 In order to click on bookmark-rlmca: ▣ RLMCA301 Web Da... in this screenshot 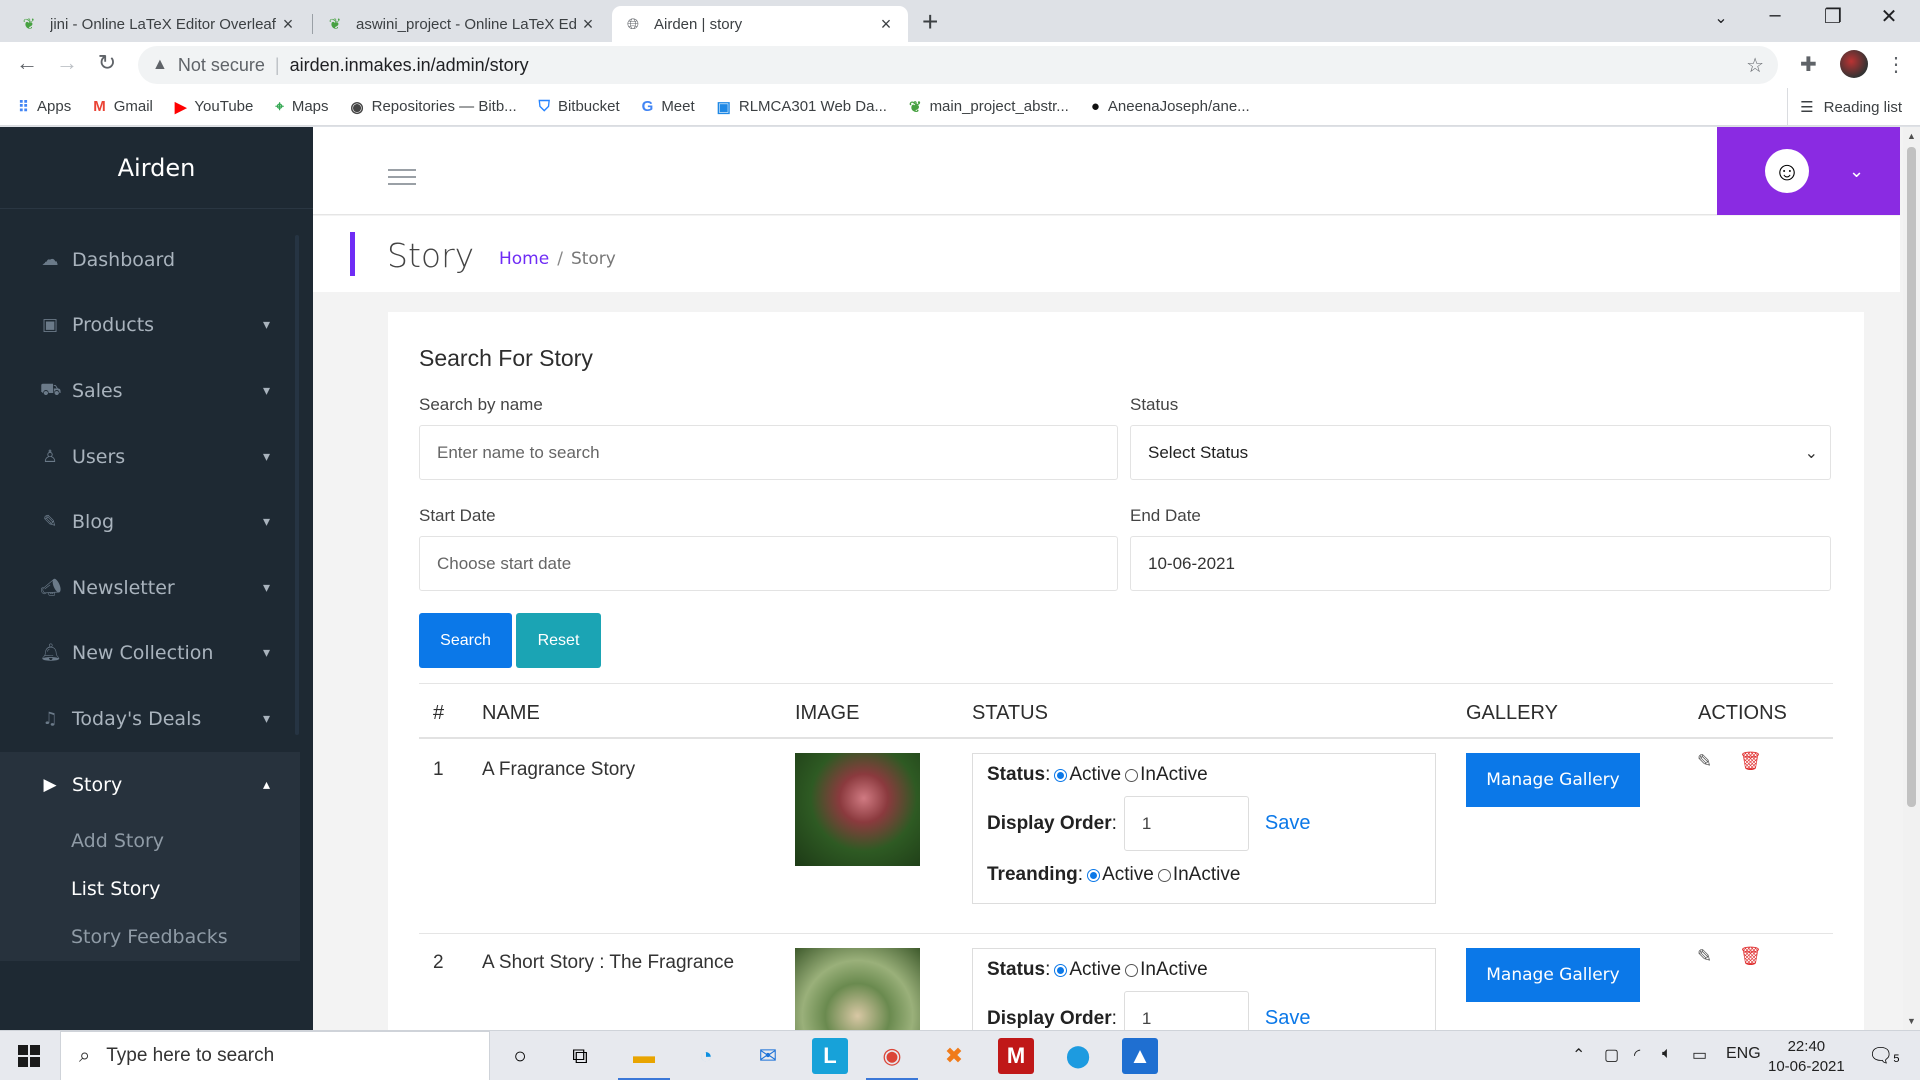, I will do `click(802, 107)`.